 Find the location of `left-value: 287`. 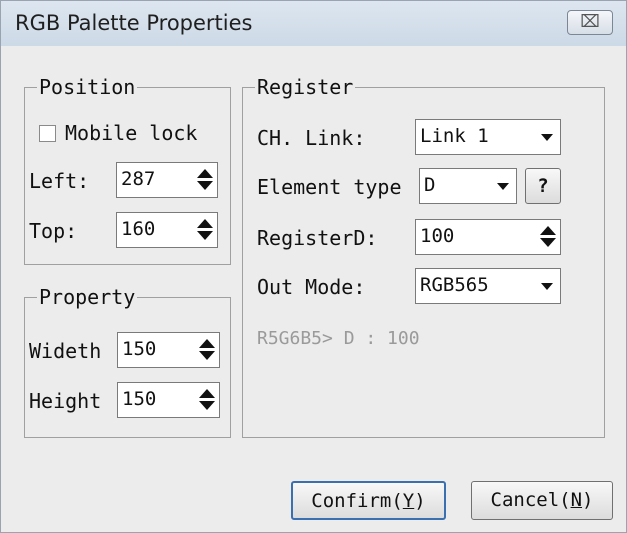

left-value: 287 is located at coordinates (138, 179).